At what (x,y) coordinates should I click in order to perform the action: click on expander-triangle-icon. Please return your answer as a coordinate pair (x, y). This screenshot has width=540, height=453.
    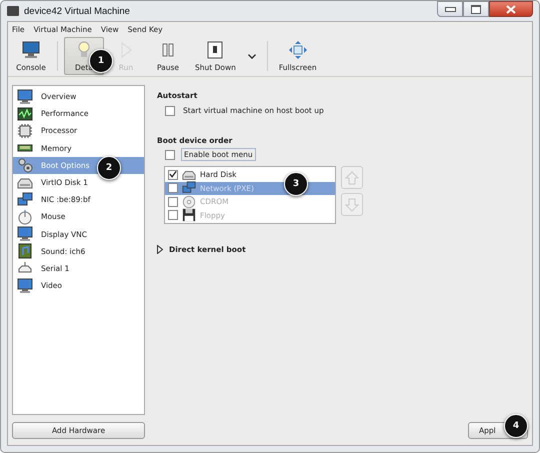
    Looking at the image, I should click on (160, 249).